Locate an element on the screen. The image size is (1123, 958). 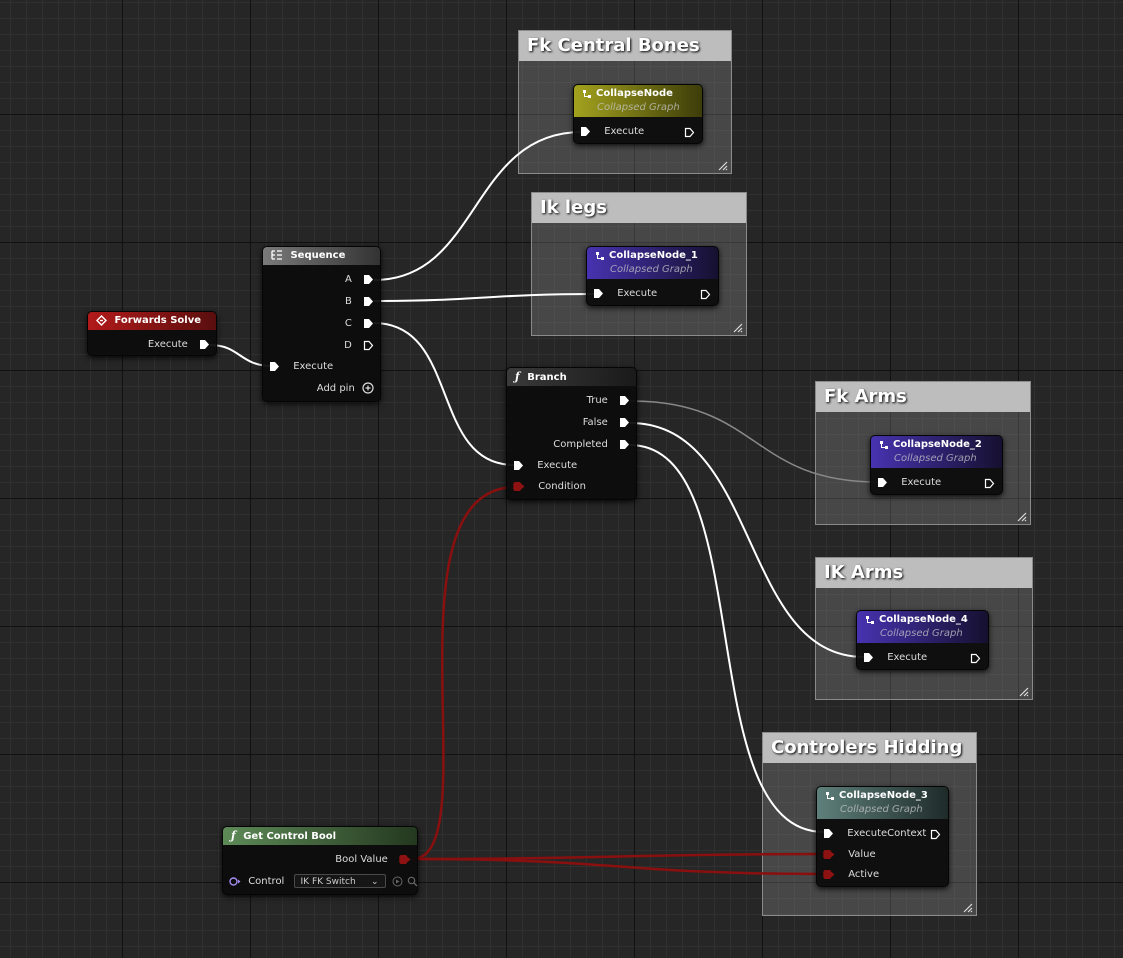
combo-value: IK FK Switch is located at coordinates (328, 882).